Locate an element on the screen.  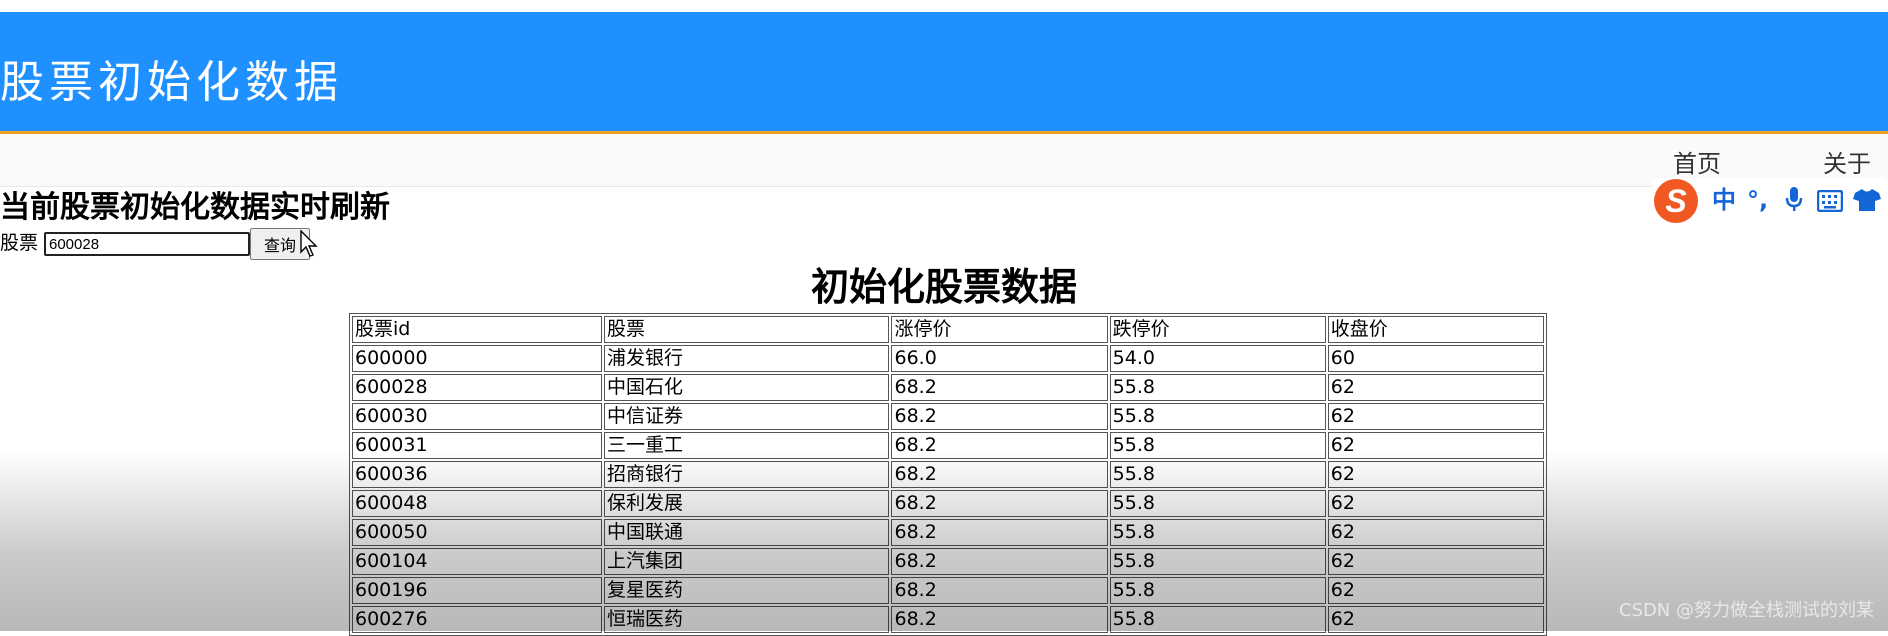
cell-stock-id: 600104 is located at coordinates (477, 561).